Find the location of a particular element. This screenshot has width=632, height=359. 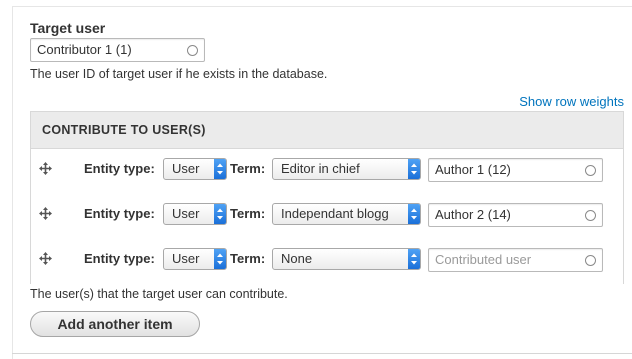

term-select: Independant blogg is located at coordinates (346, 214).